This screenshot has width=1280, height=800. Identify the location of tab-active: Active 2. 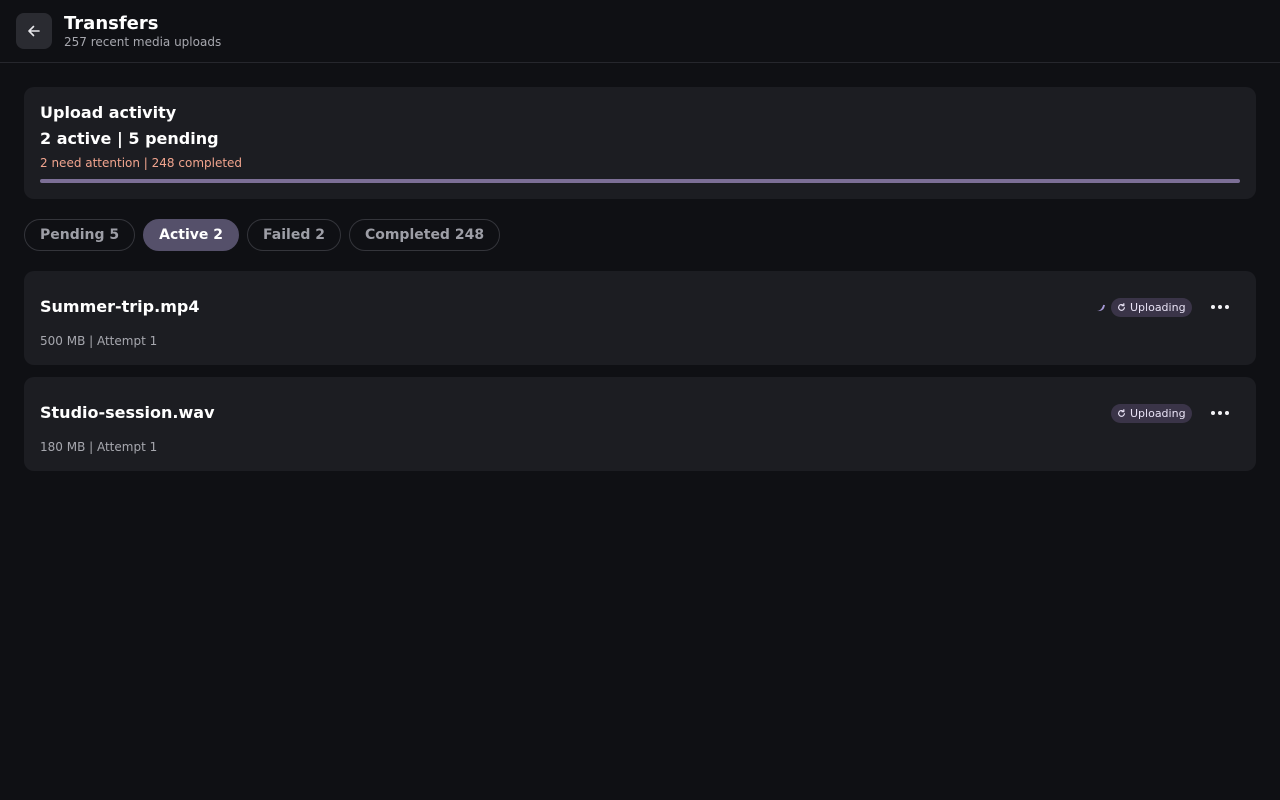
(191, 235).